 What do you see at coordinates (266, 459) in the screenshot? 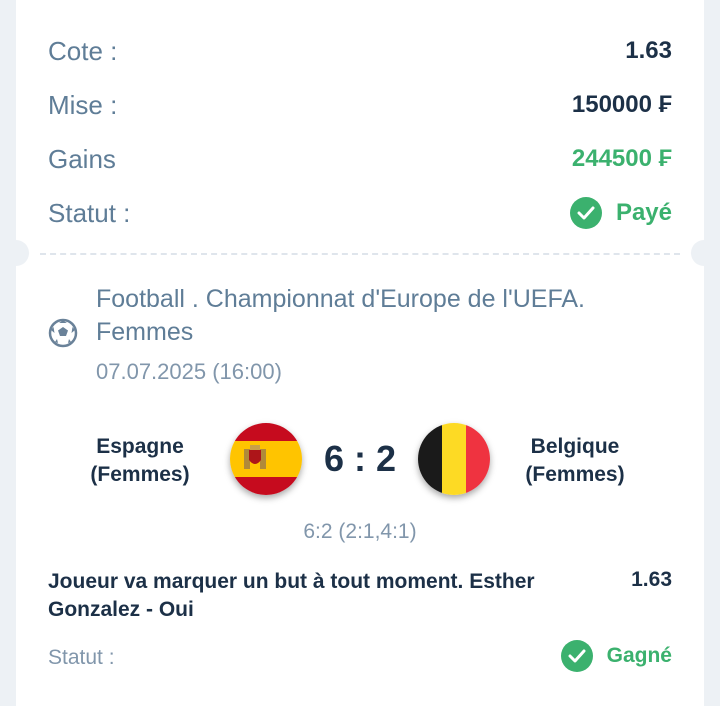
I see `spain-flag-icon` at bounding box center [266, 459].